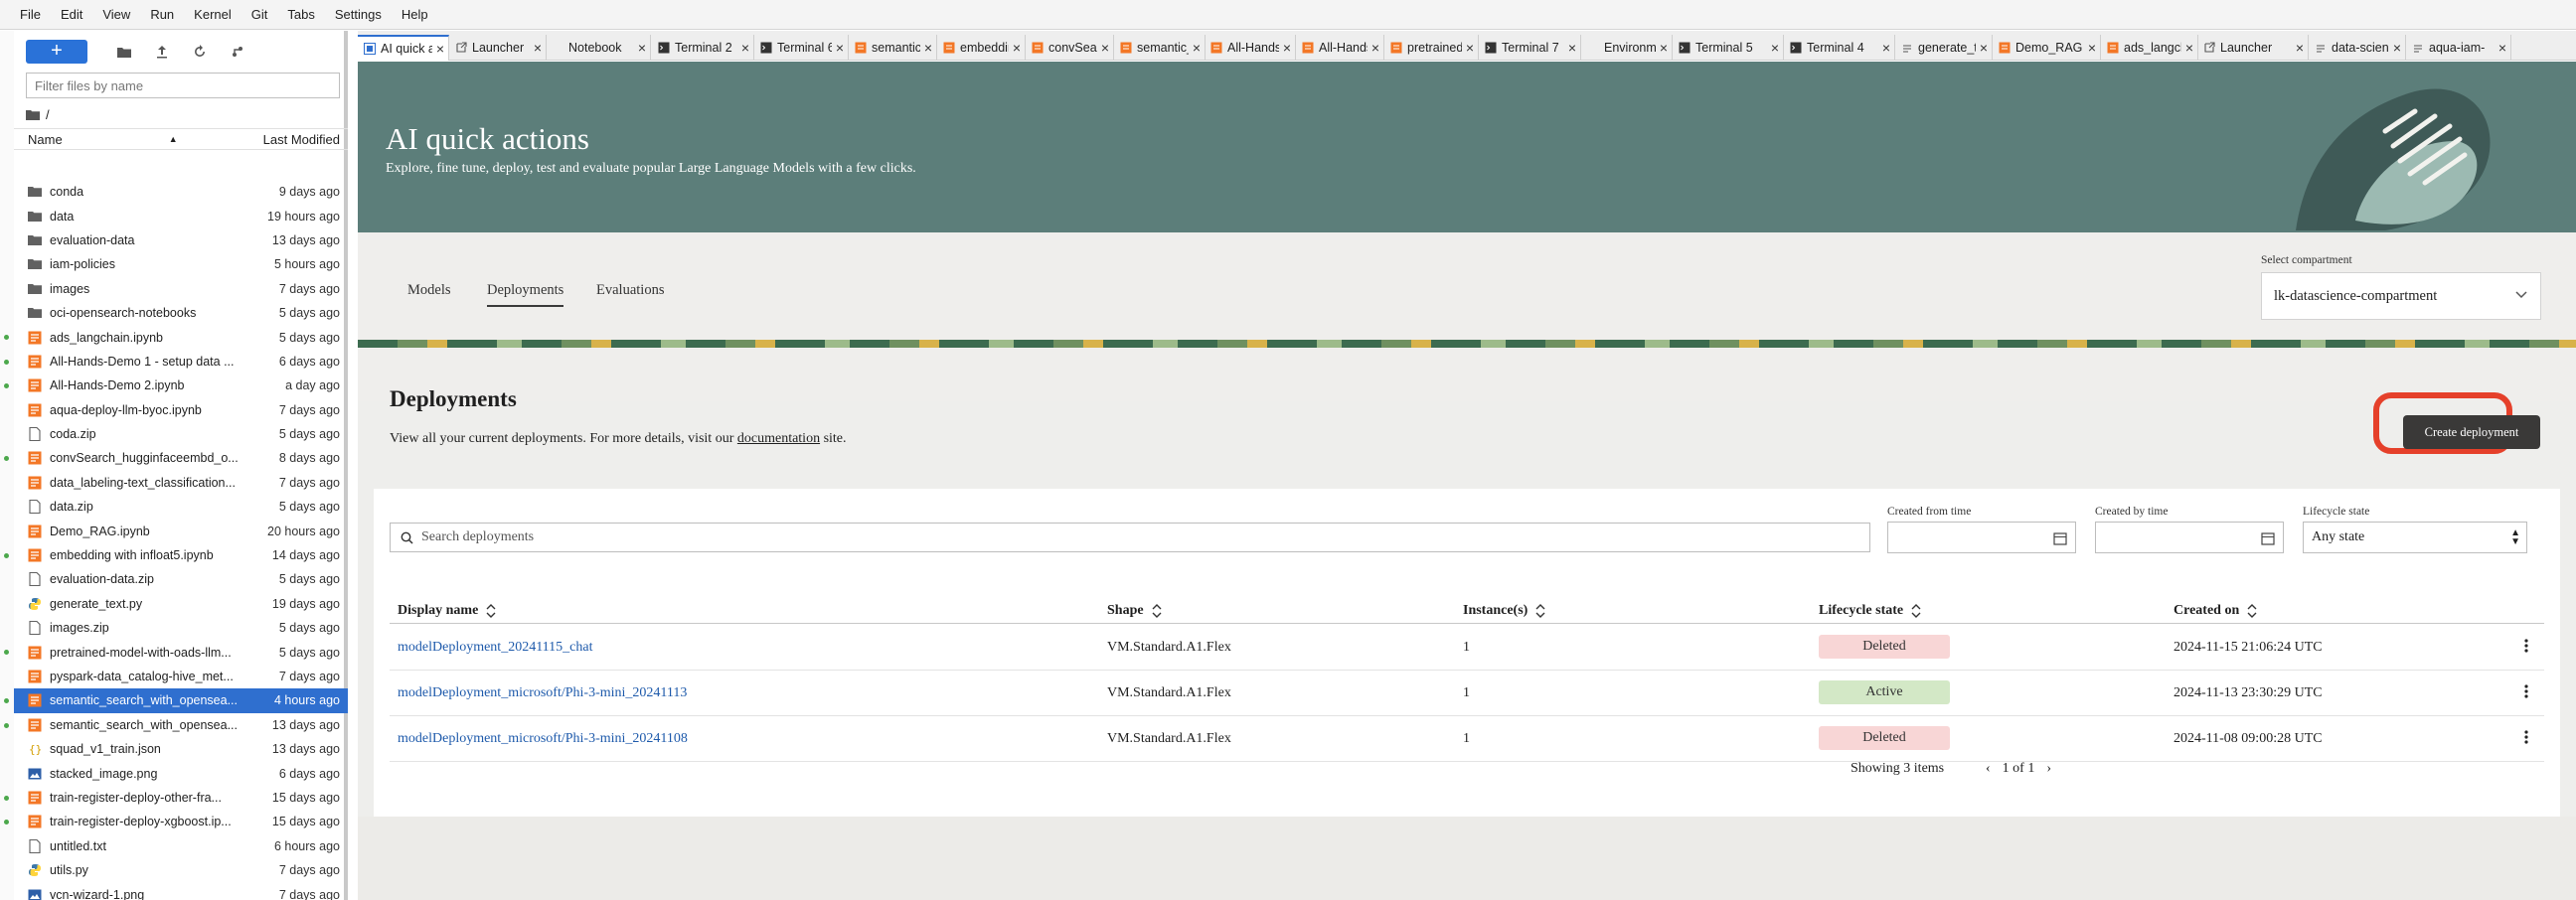  What do you see at coordinates (183, 85) in the screenshot?
I see `file-filter-input: Filter files by name` at bounding box center [183, 85].